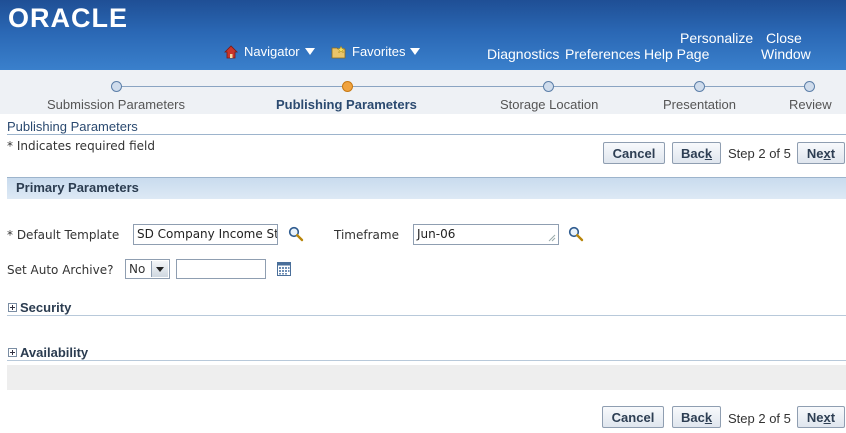  I want to click on availability-label: Availability, so click(54, 352).